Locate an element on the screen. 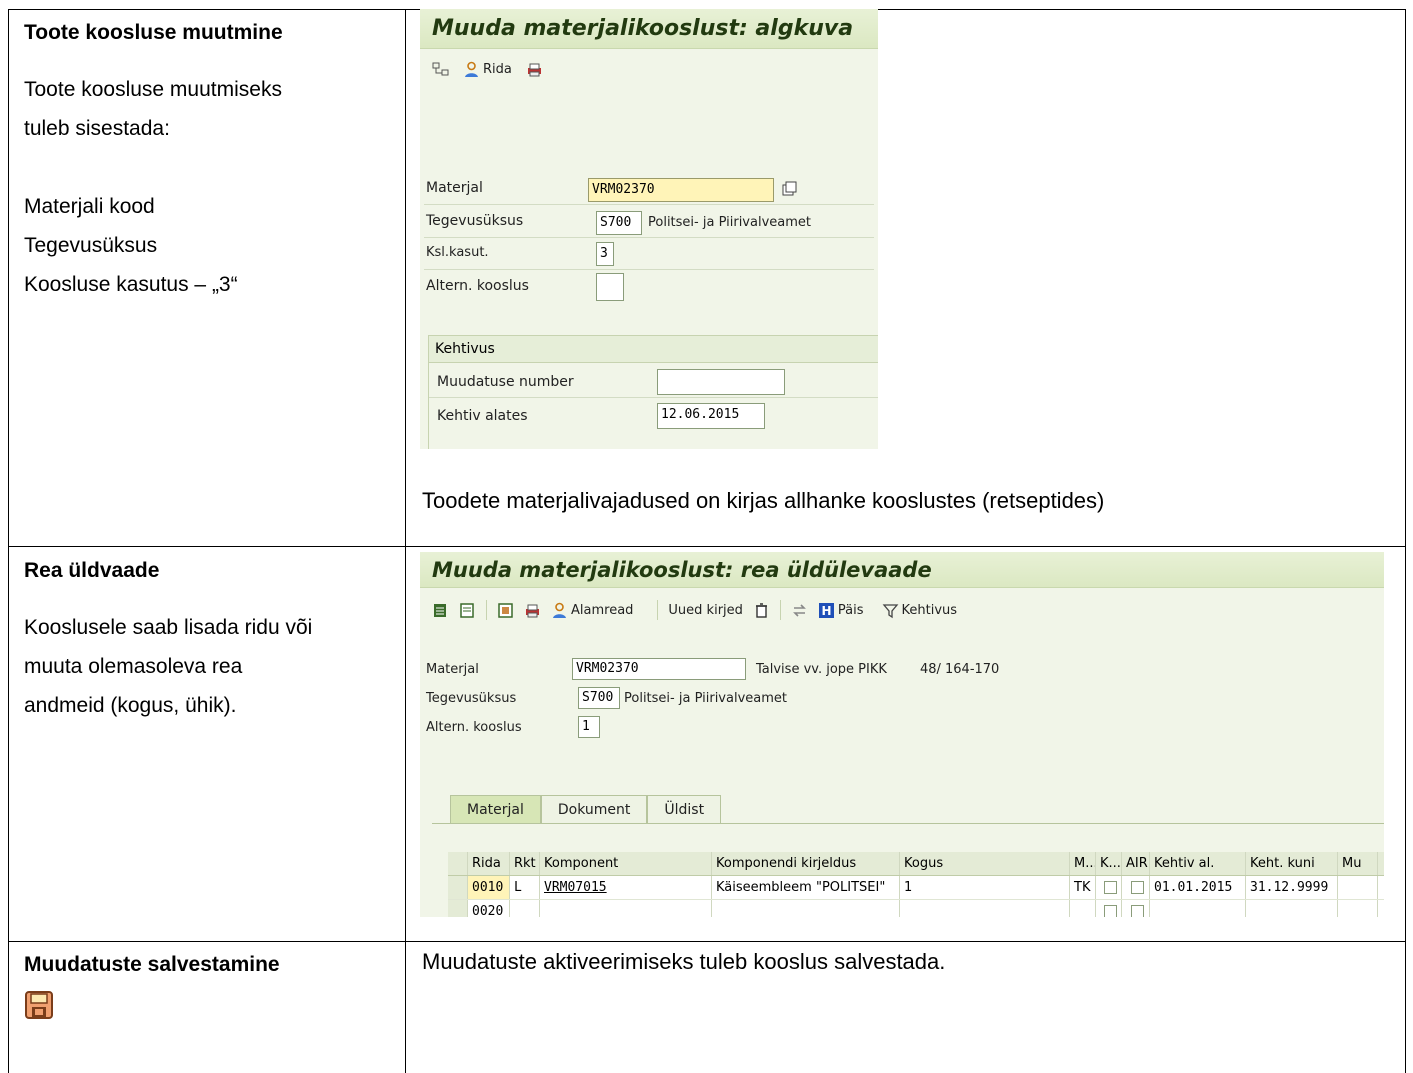 The image size is (1413, 1073). unit-label: Tegevusüksus is located at coordinates (475, 221).